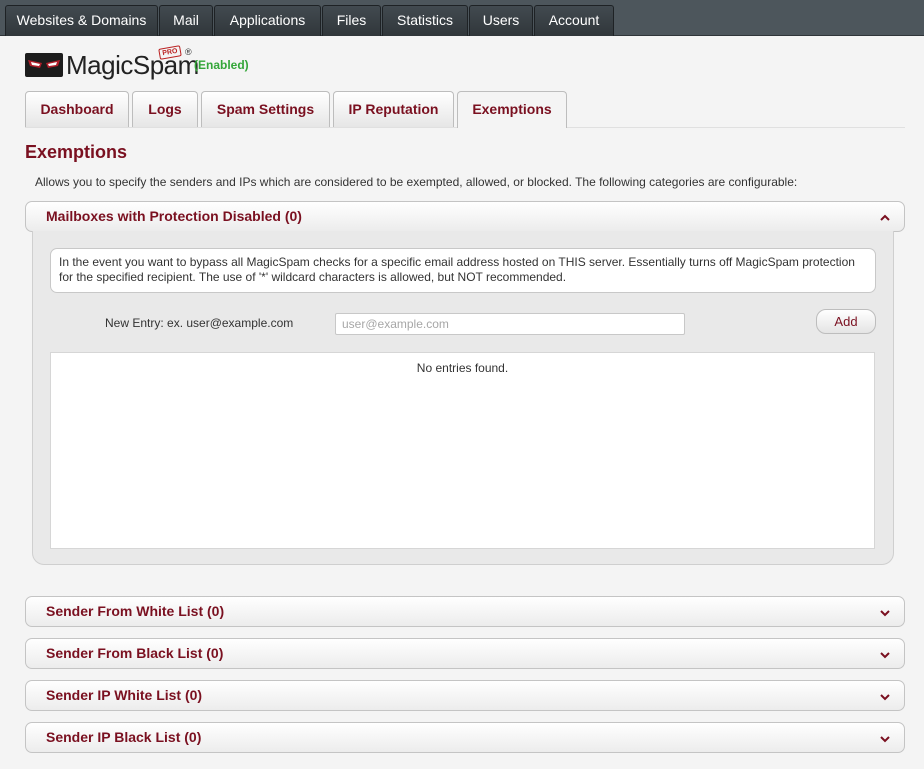 The image size is (924, 769). I want to click on section-title: Sender From Black List (0), so click(135, 653).